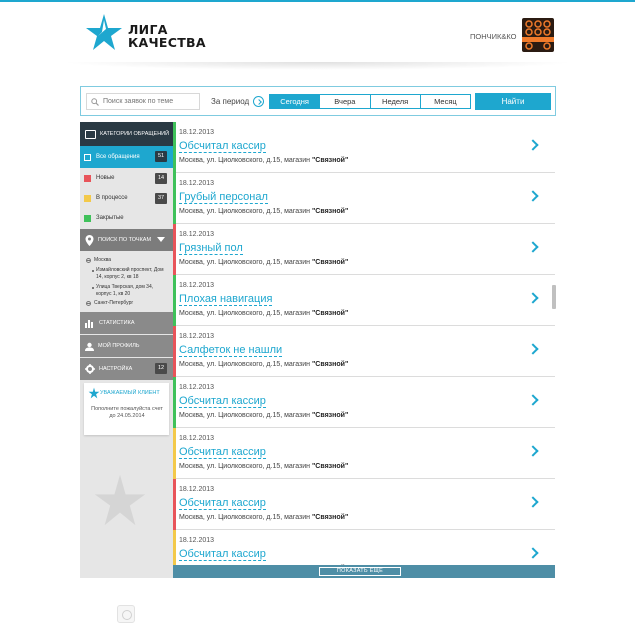 This screenshot has width=635, height=628. I want to click on period-week: Неделя, so click(394, 101).